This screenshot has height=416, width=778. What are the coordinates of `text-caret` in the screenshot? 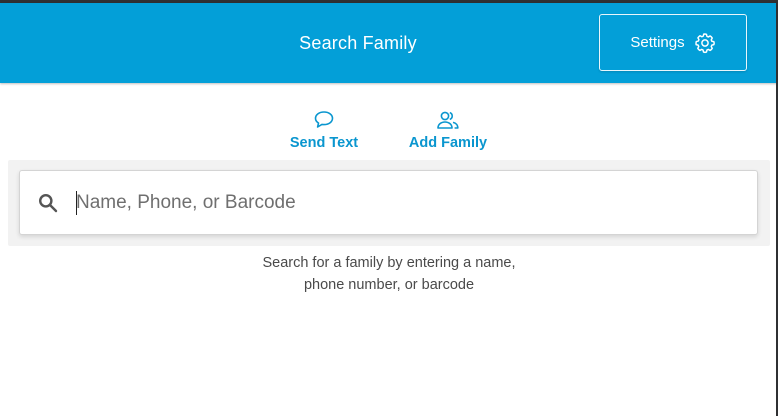 It's located at (76, 203).